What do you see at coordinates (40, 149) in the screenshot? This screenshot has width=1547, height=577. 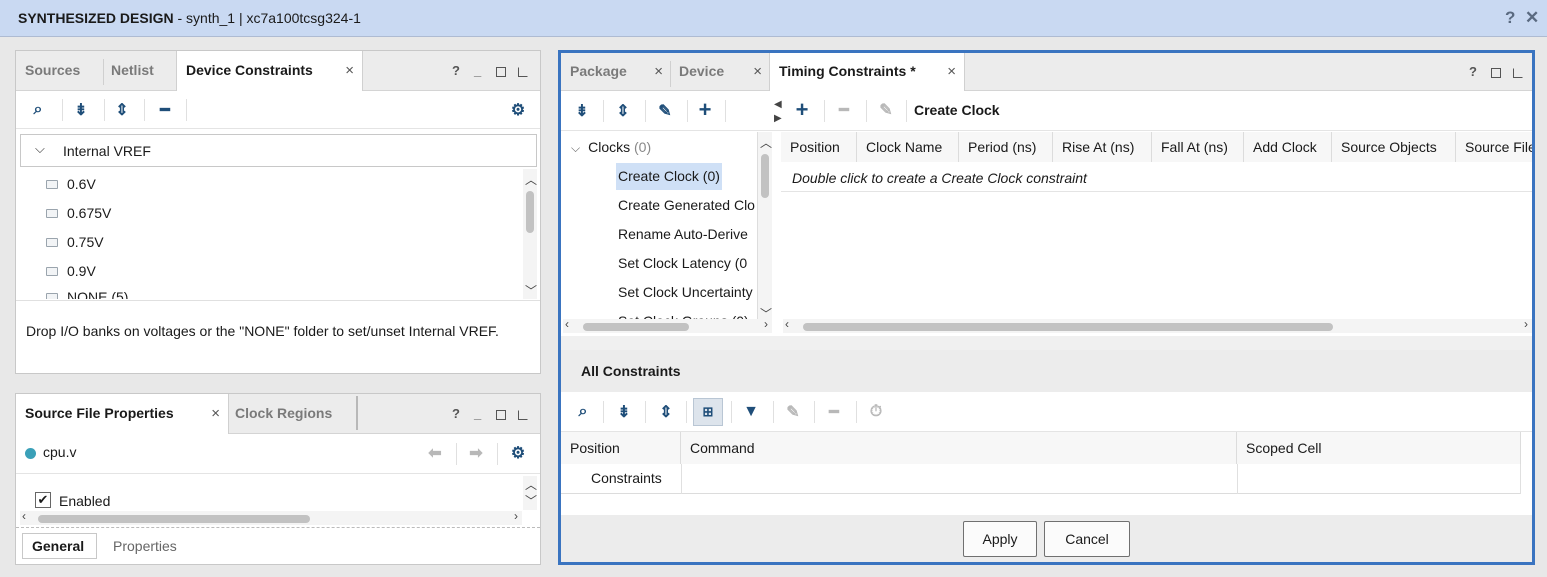 I see `chevron-down-icon: ⌵` at bounding box center [40, 149].